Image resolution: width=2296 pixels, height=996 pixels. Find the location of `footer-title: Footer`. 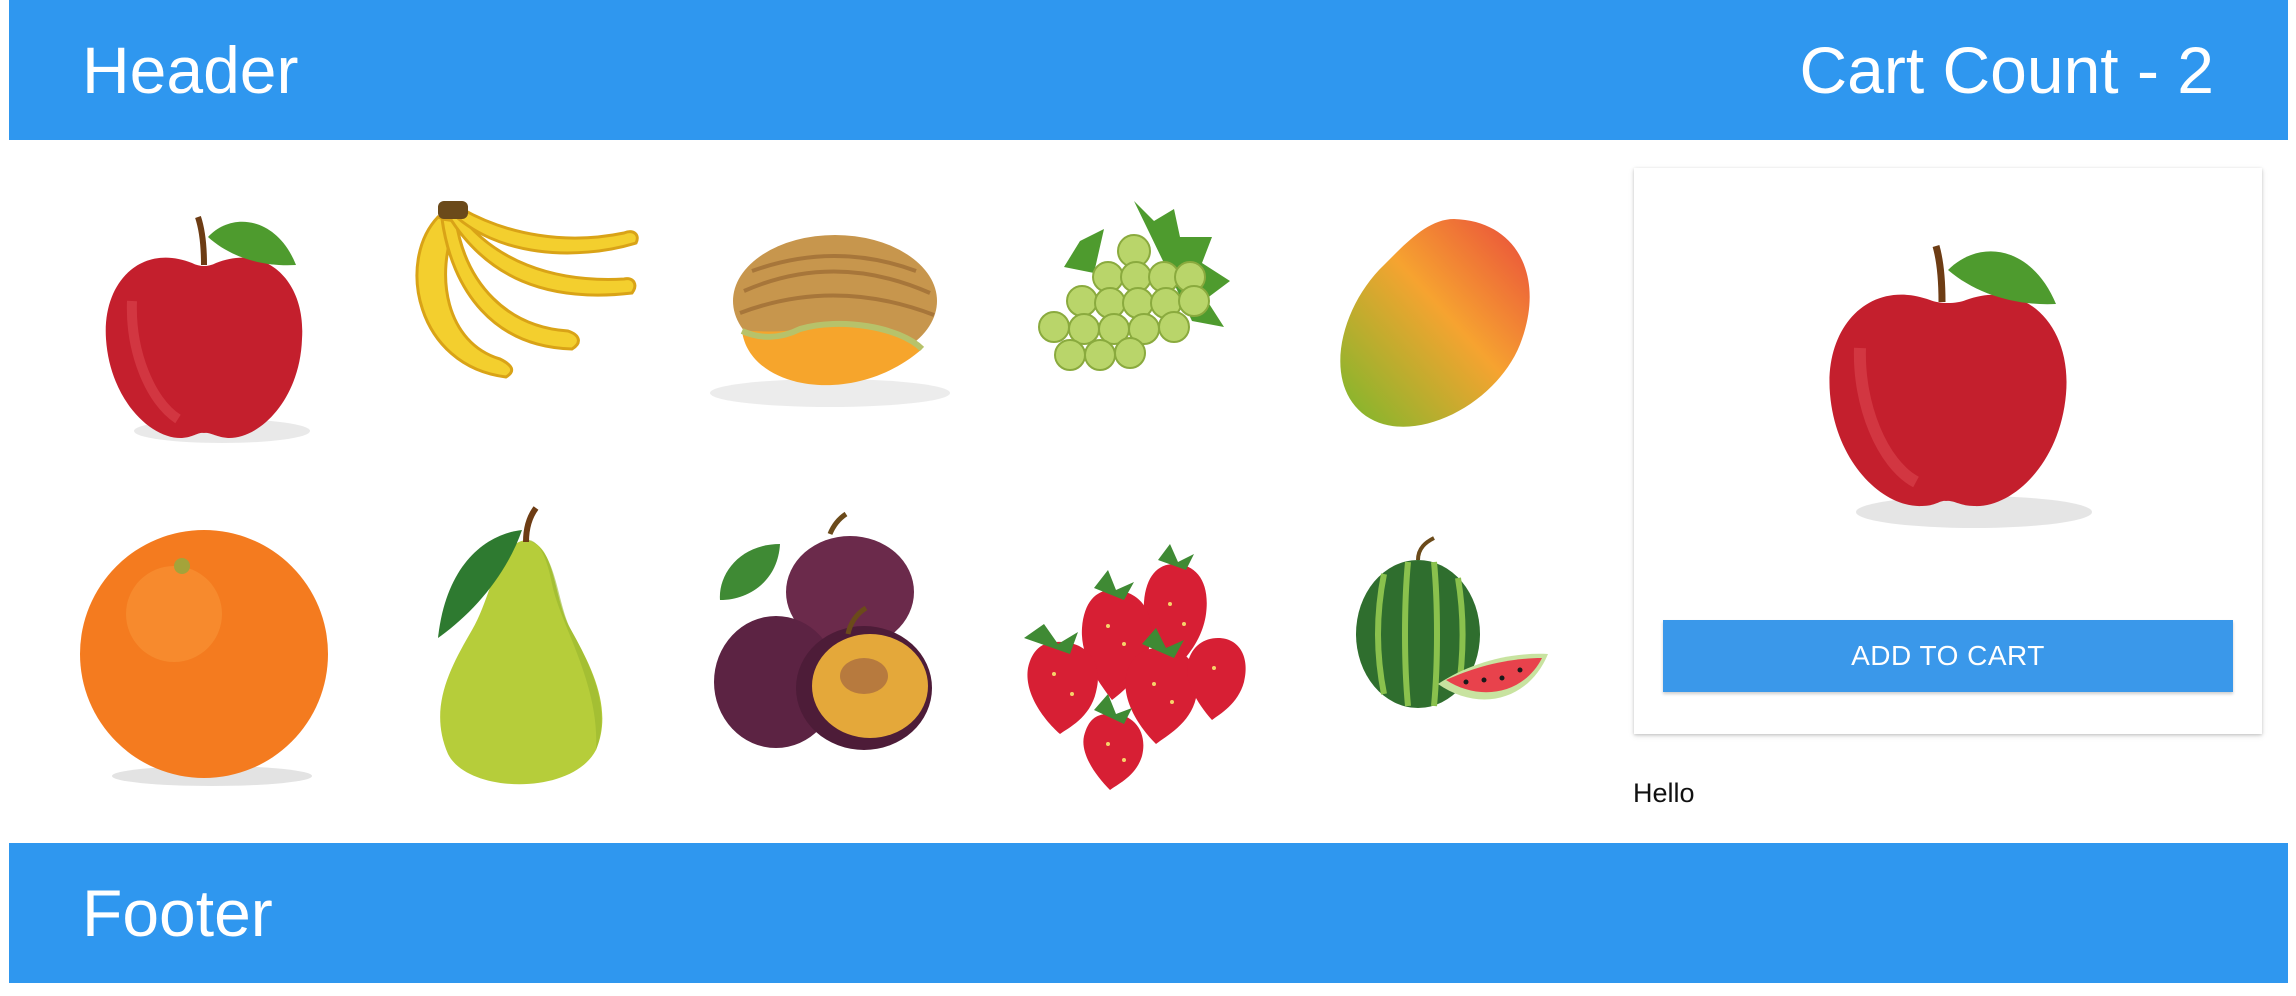

footer-title: Footer is located at coordinates (177, 913).